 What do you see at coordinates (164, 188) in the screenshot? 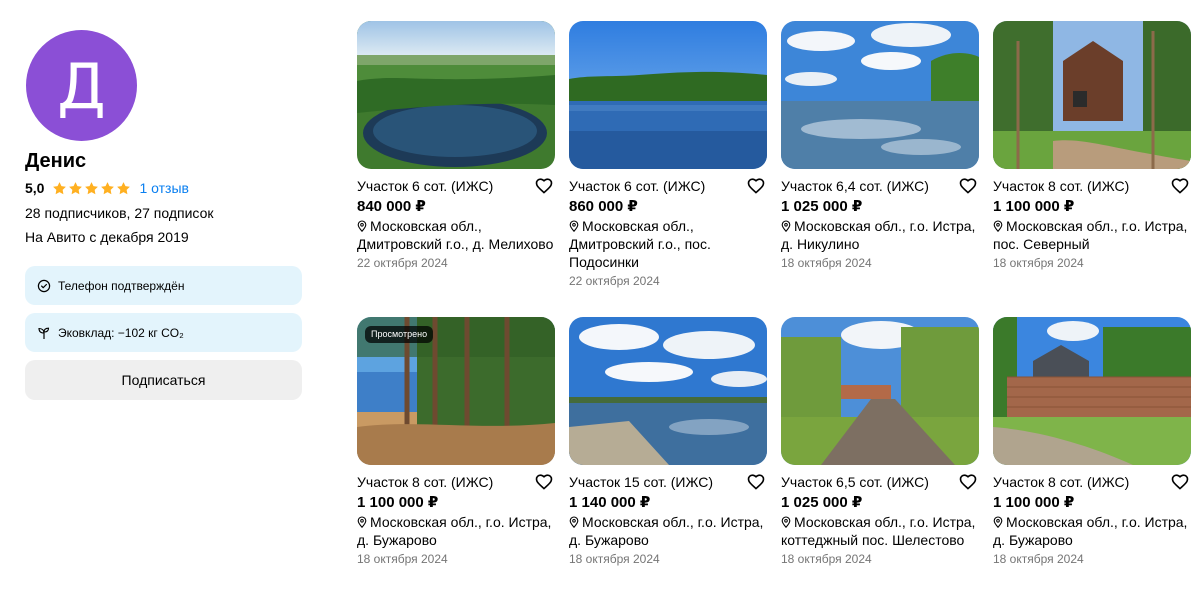
I see `reviews-link: 1 отзыв` at bounding box center [164, 188].